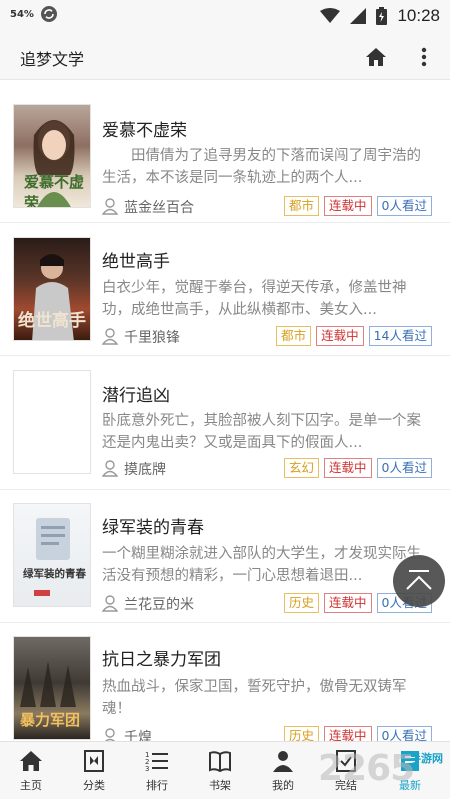  I want to click on nav-item-home: 主页, so click(31, 770).